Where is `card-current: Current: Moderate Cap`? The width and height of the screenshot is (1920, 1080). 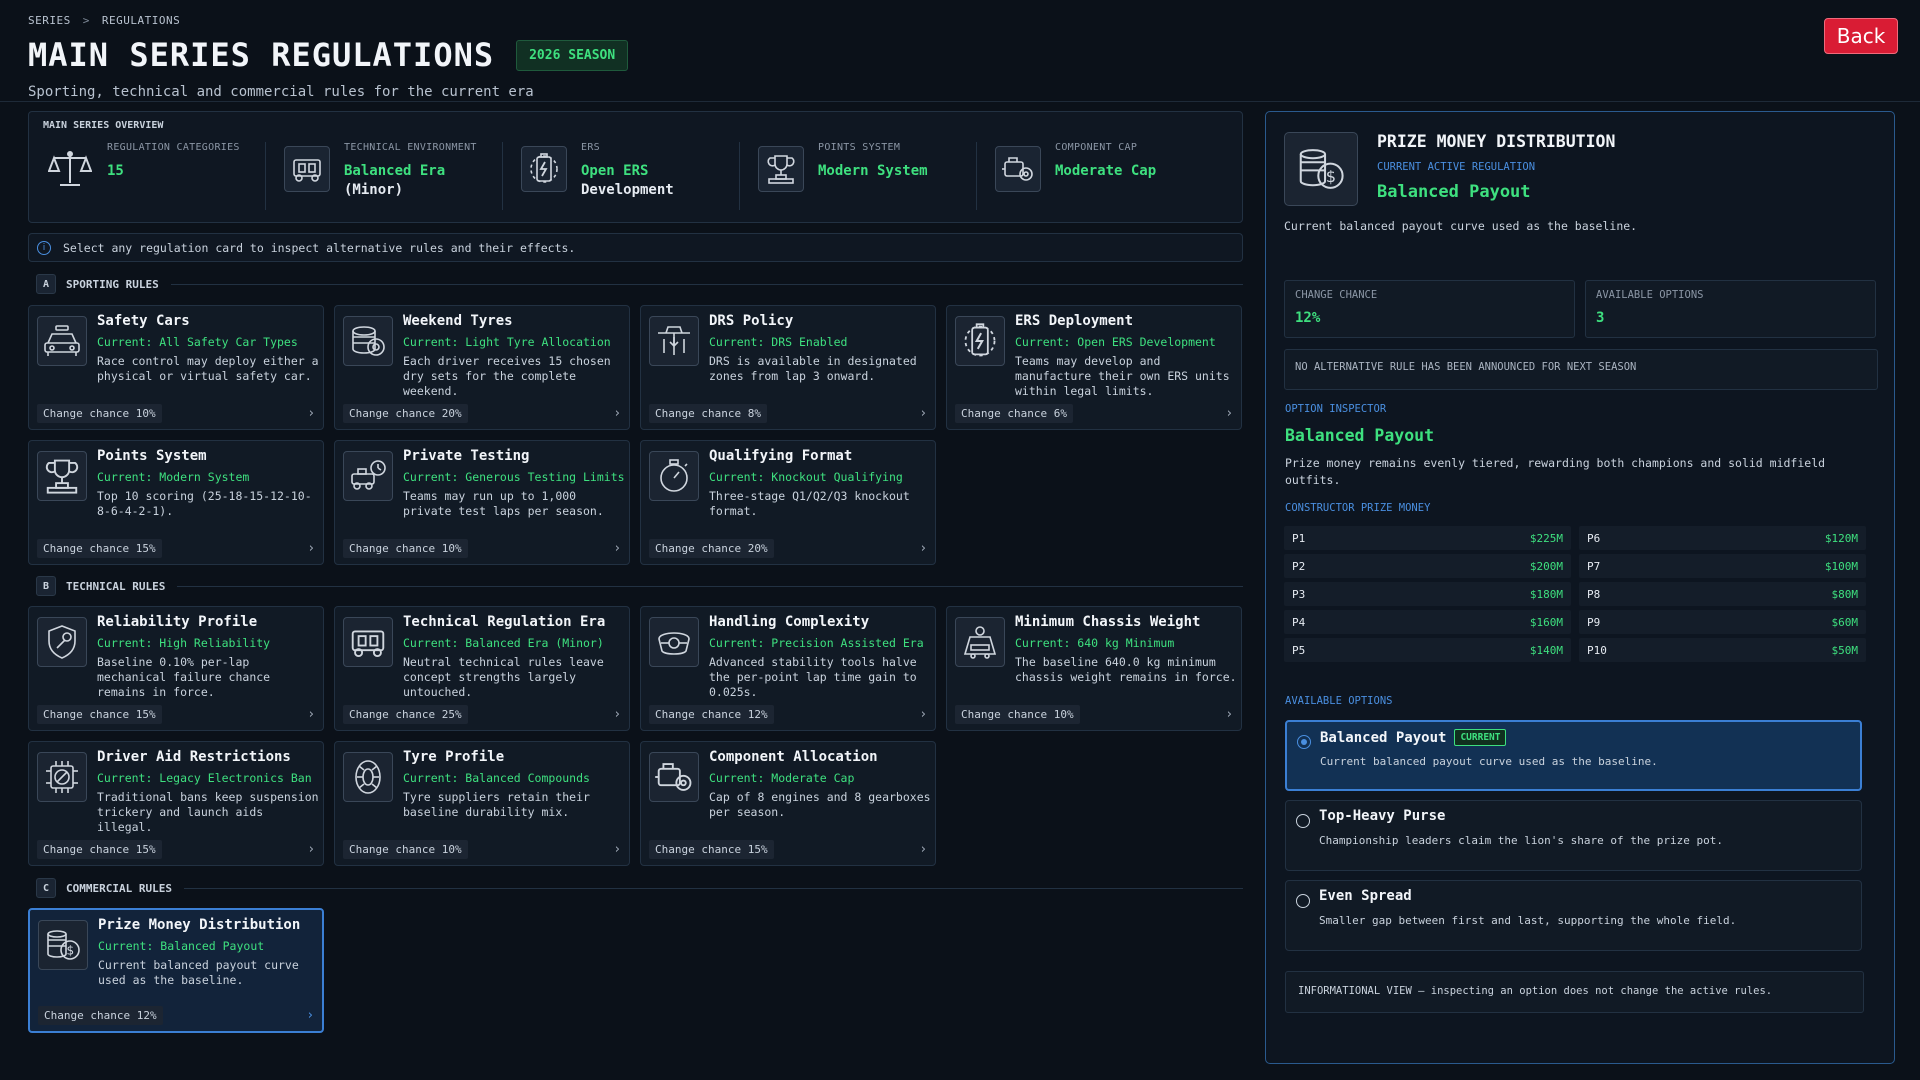 card-current: Current: Moderate Cap is located at coordinates (782, 778).